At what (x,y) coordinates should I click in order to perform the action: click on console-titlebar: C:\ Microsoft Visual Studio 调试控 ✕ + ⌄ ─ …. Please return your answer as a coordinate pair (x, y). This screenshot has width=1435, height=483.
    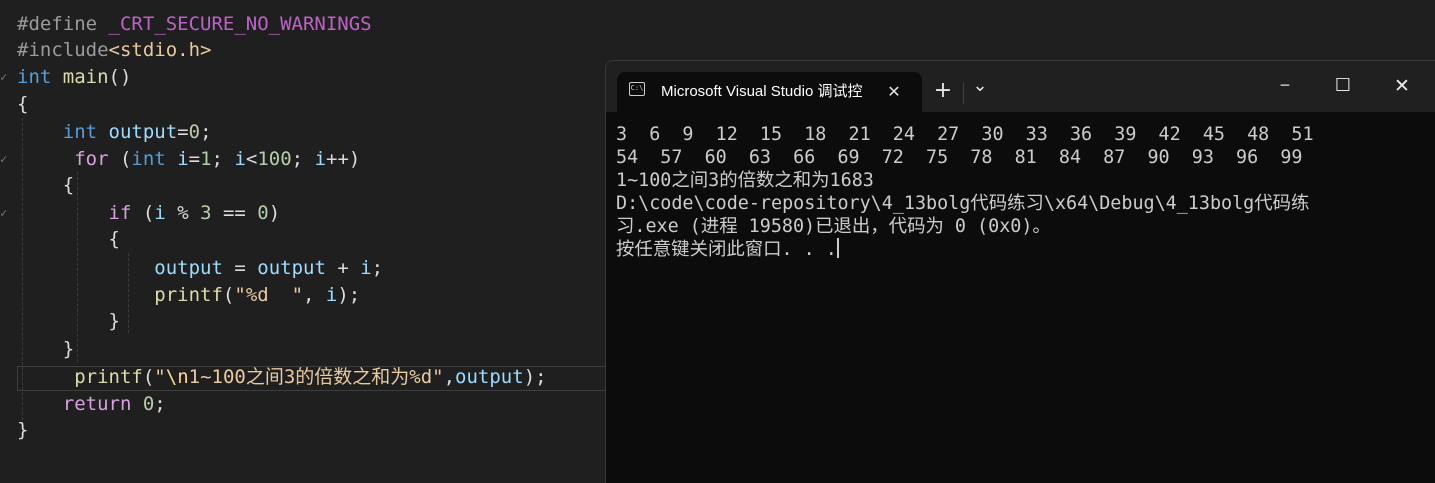
    Looking at the image, I should click on (1020, 86).